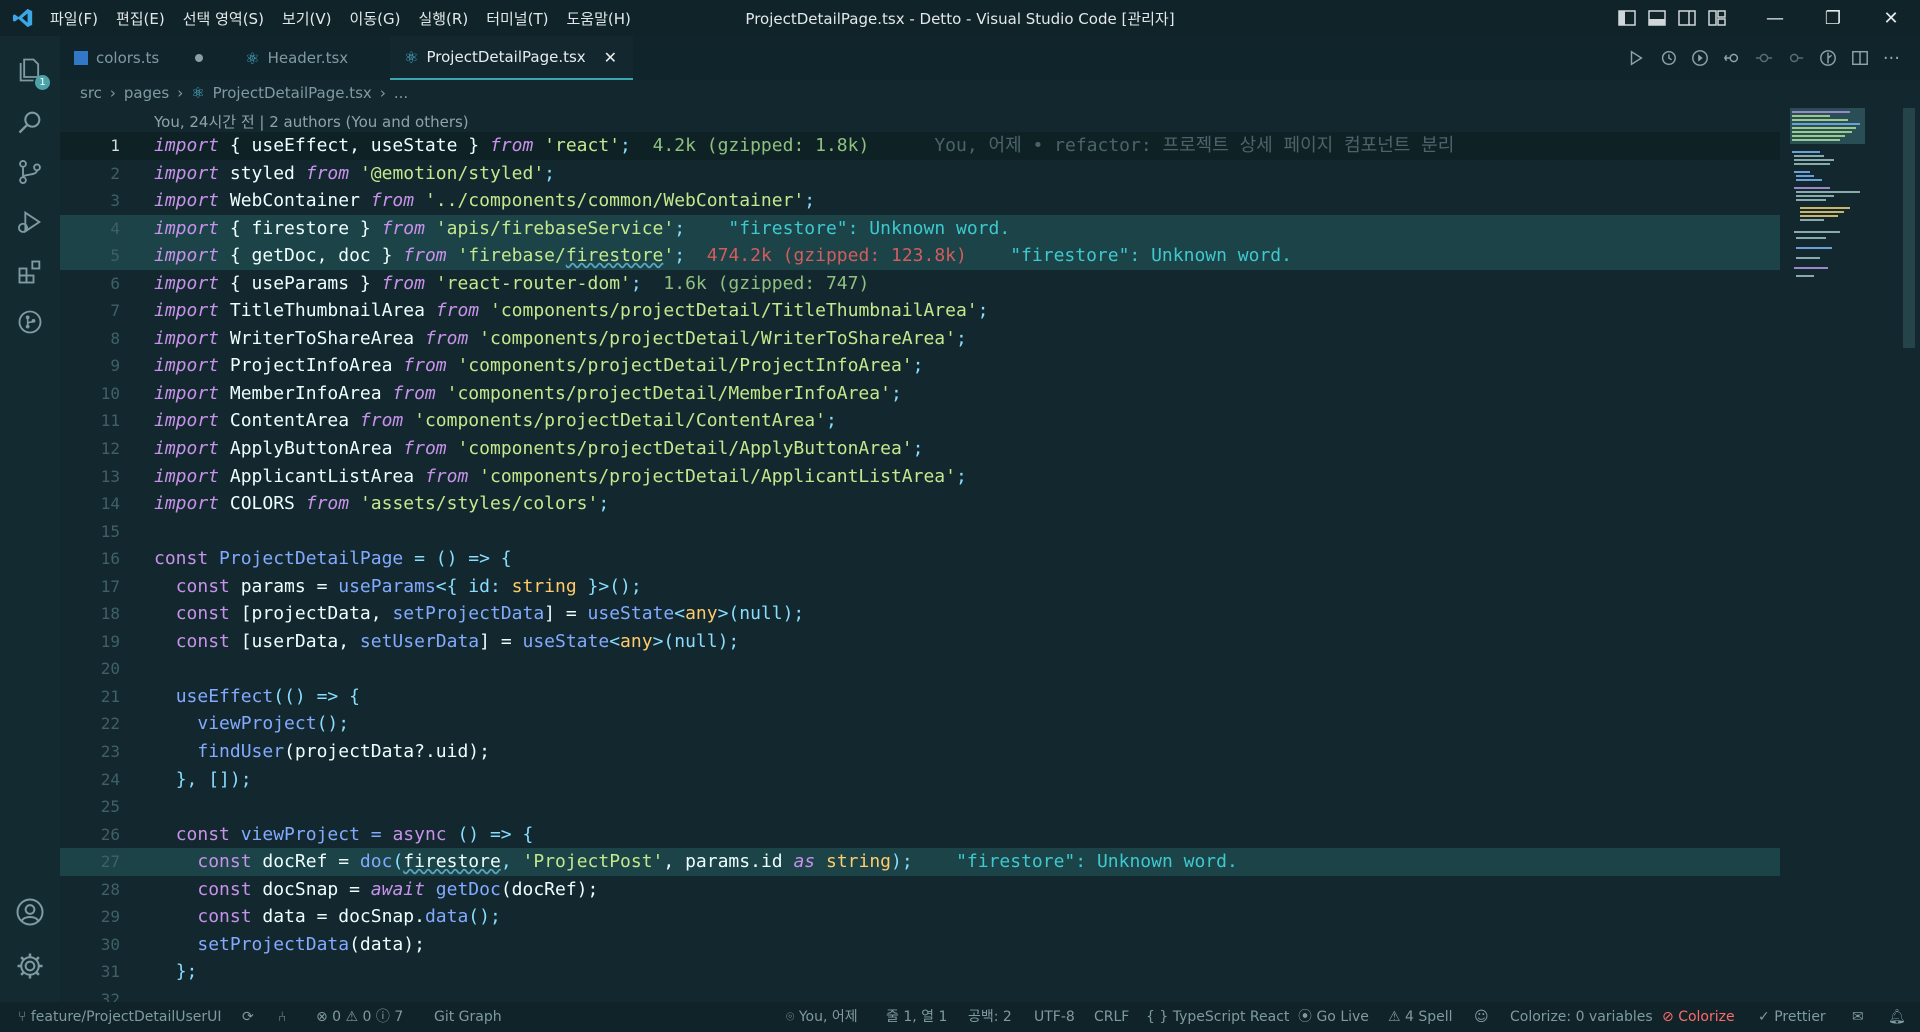 The width and height of the screenshot is (1920, 1032). I want to click on tab-colors-ts: colors.ts, so click(139, 58).